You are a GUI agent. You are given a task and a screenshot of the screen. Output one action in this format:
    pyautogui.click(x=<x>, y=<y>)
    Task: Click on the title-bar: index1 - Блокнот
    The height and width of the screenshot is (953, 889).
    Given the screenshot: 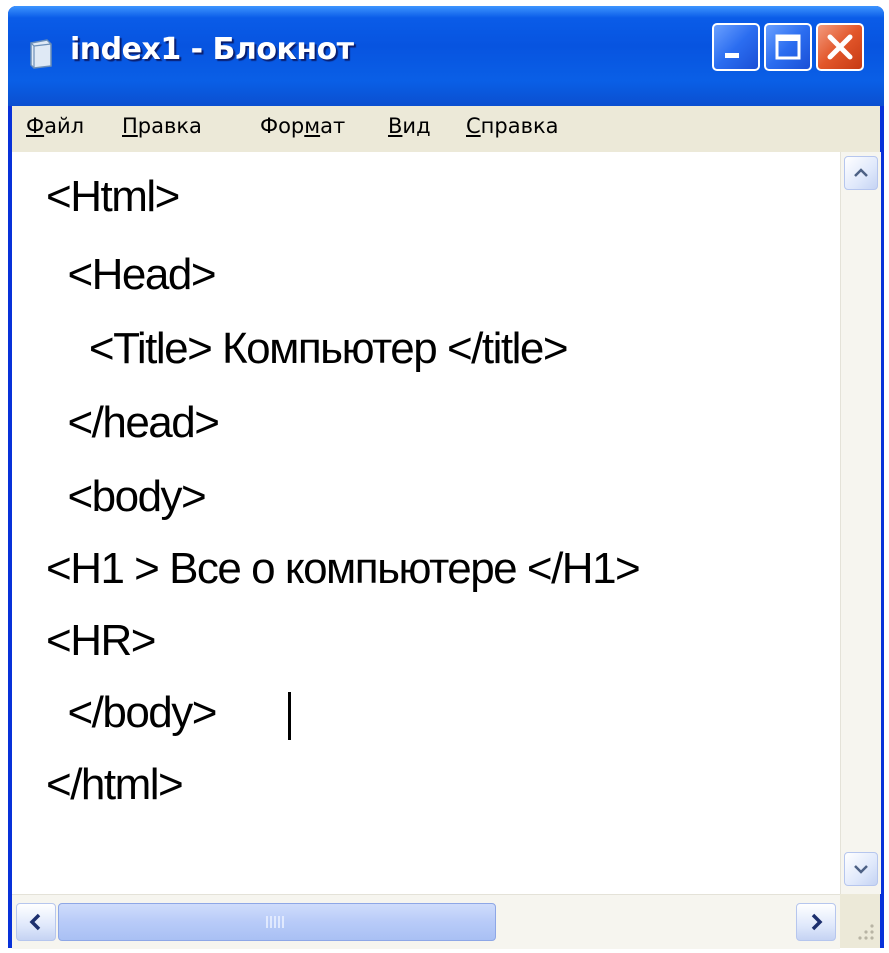 What is the action you would take?
    pyautogui.click(x=446, y=56)
    